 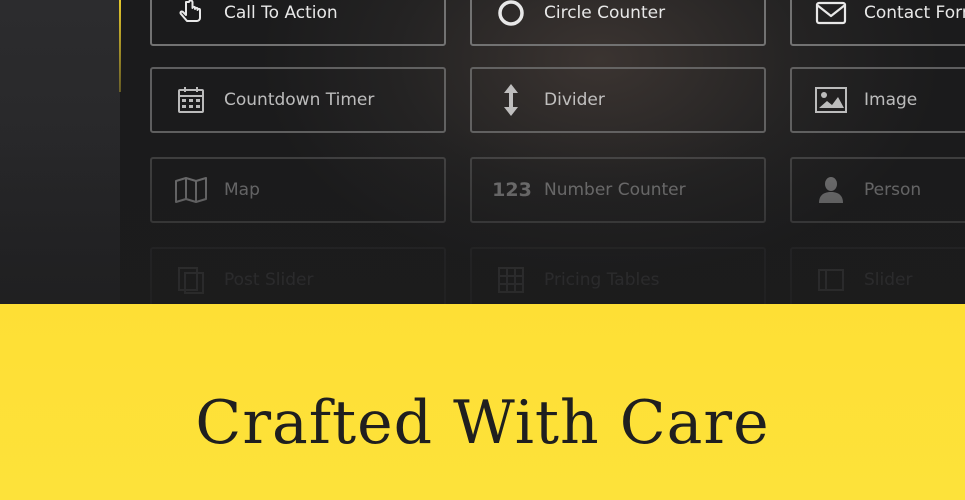 What do you see at coordinates (914, 13) in the screenshot?
I see `module-label: Contact Form` at bounding box center [914, 13].